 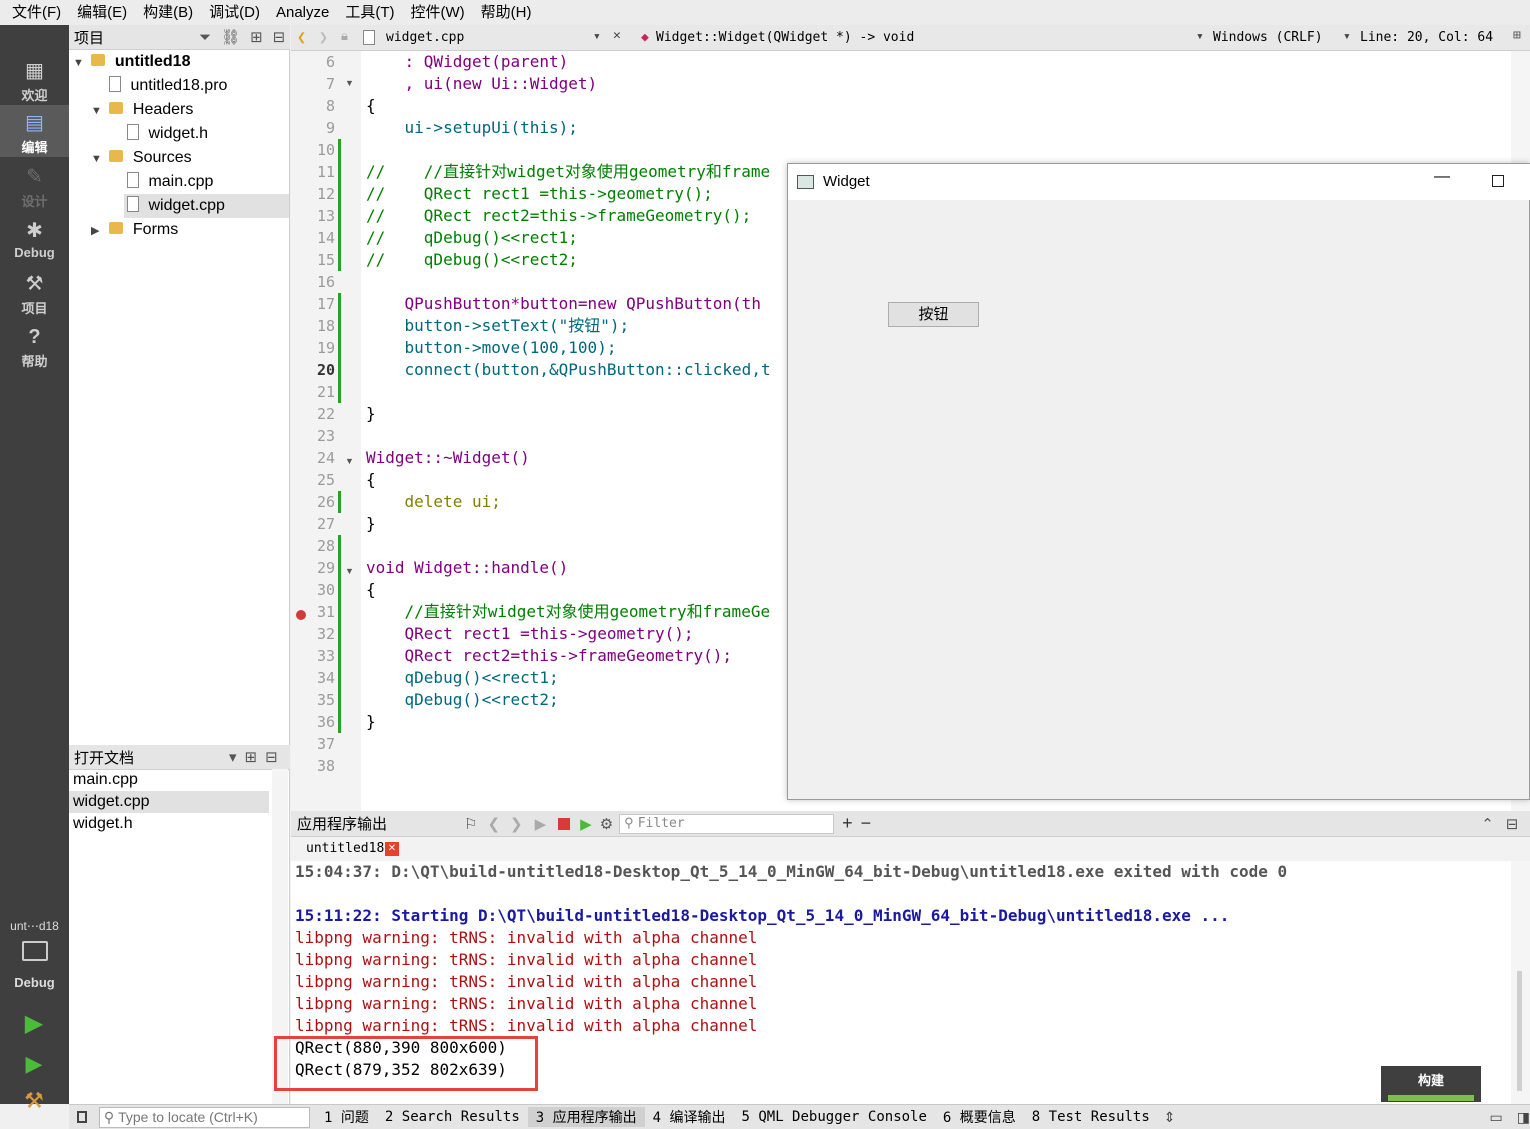 What do you see at coordinates (325, 348) in the screenshot?
I see `line-number: 19` at bounding box center [325, 348].